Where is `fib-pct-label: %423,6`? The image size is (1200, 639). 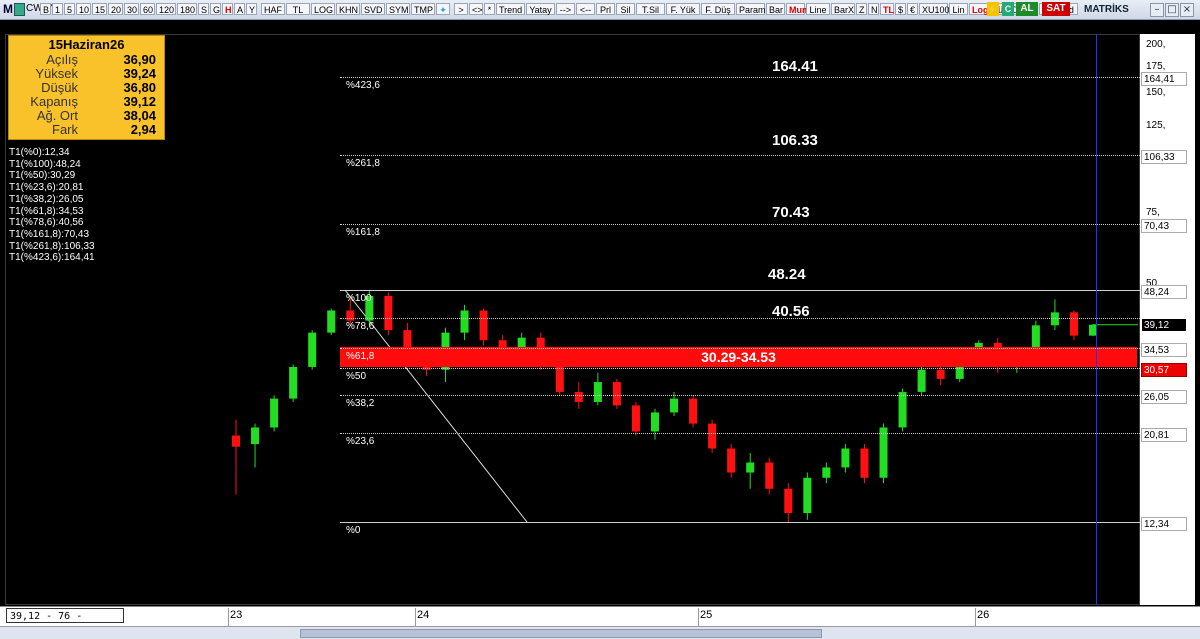 fib-pct-label: %423,6 is located at coordinates (363, 85).